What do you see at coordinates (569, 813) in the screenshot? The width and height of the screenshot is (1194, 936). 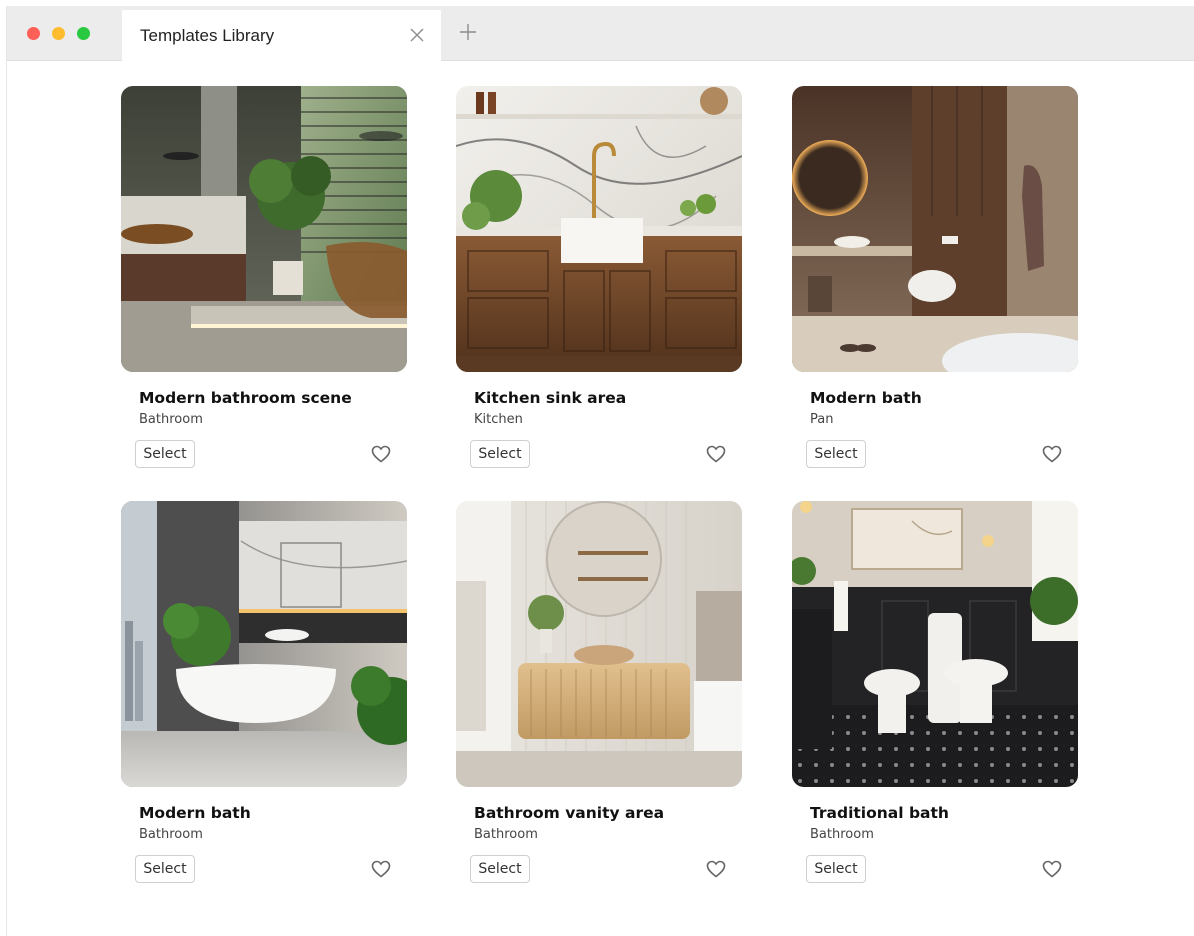 I see `template-title: Bathroom vanity area` at bounding box center [569, 813].